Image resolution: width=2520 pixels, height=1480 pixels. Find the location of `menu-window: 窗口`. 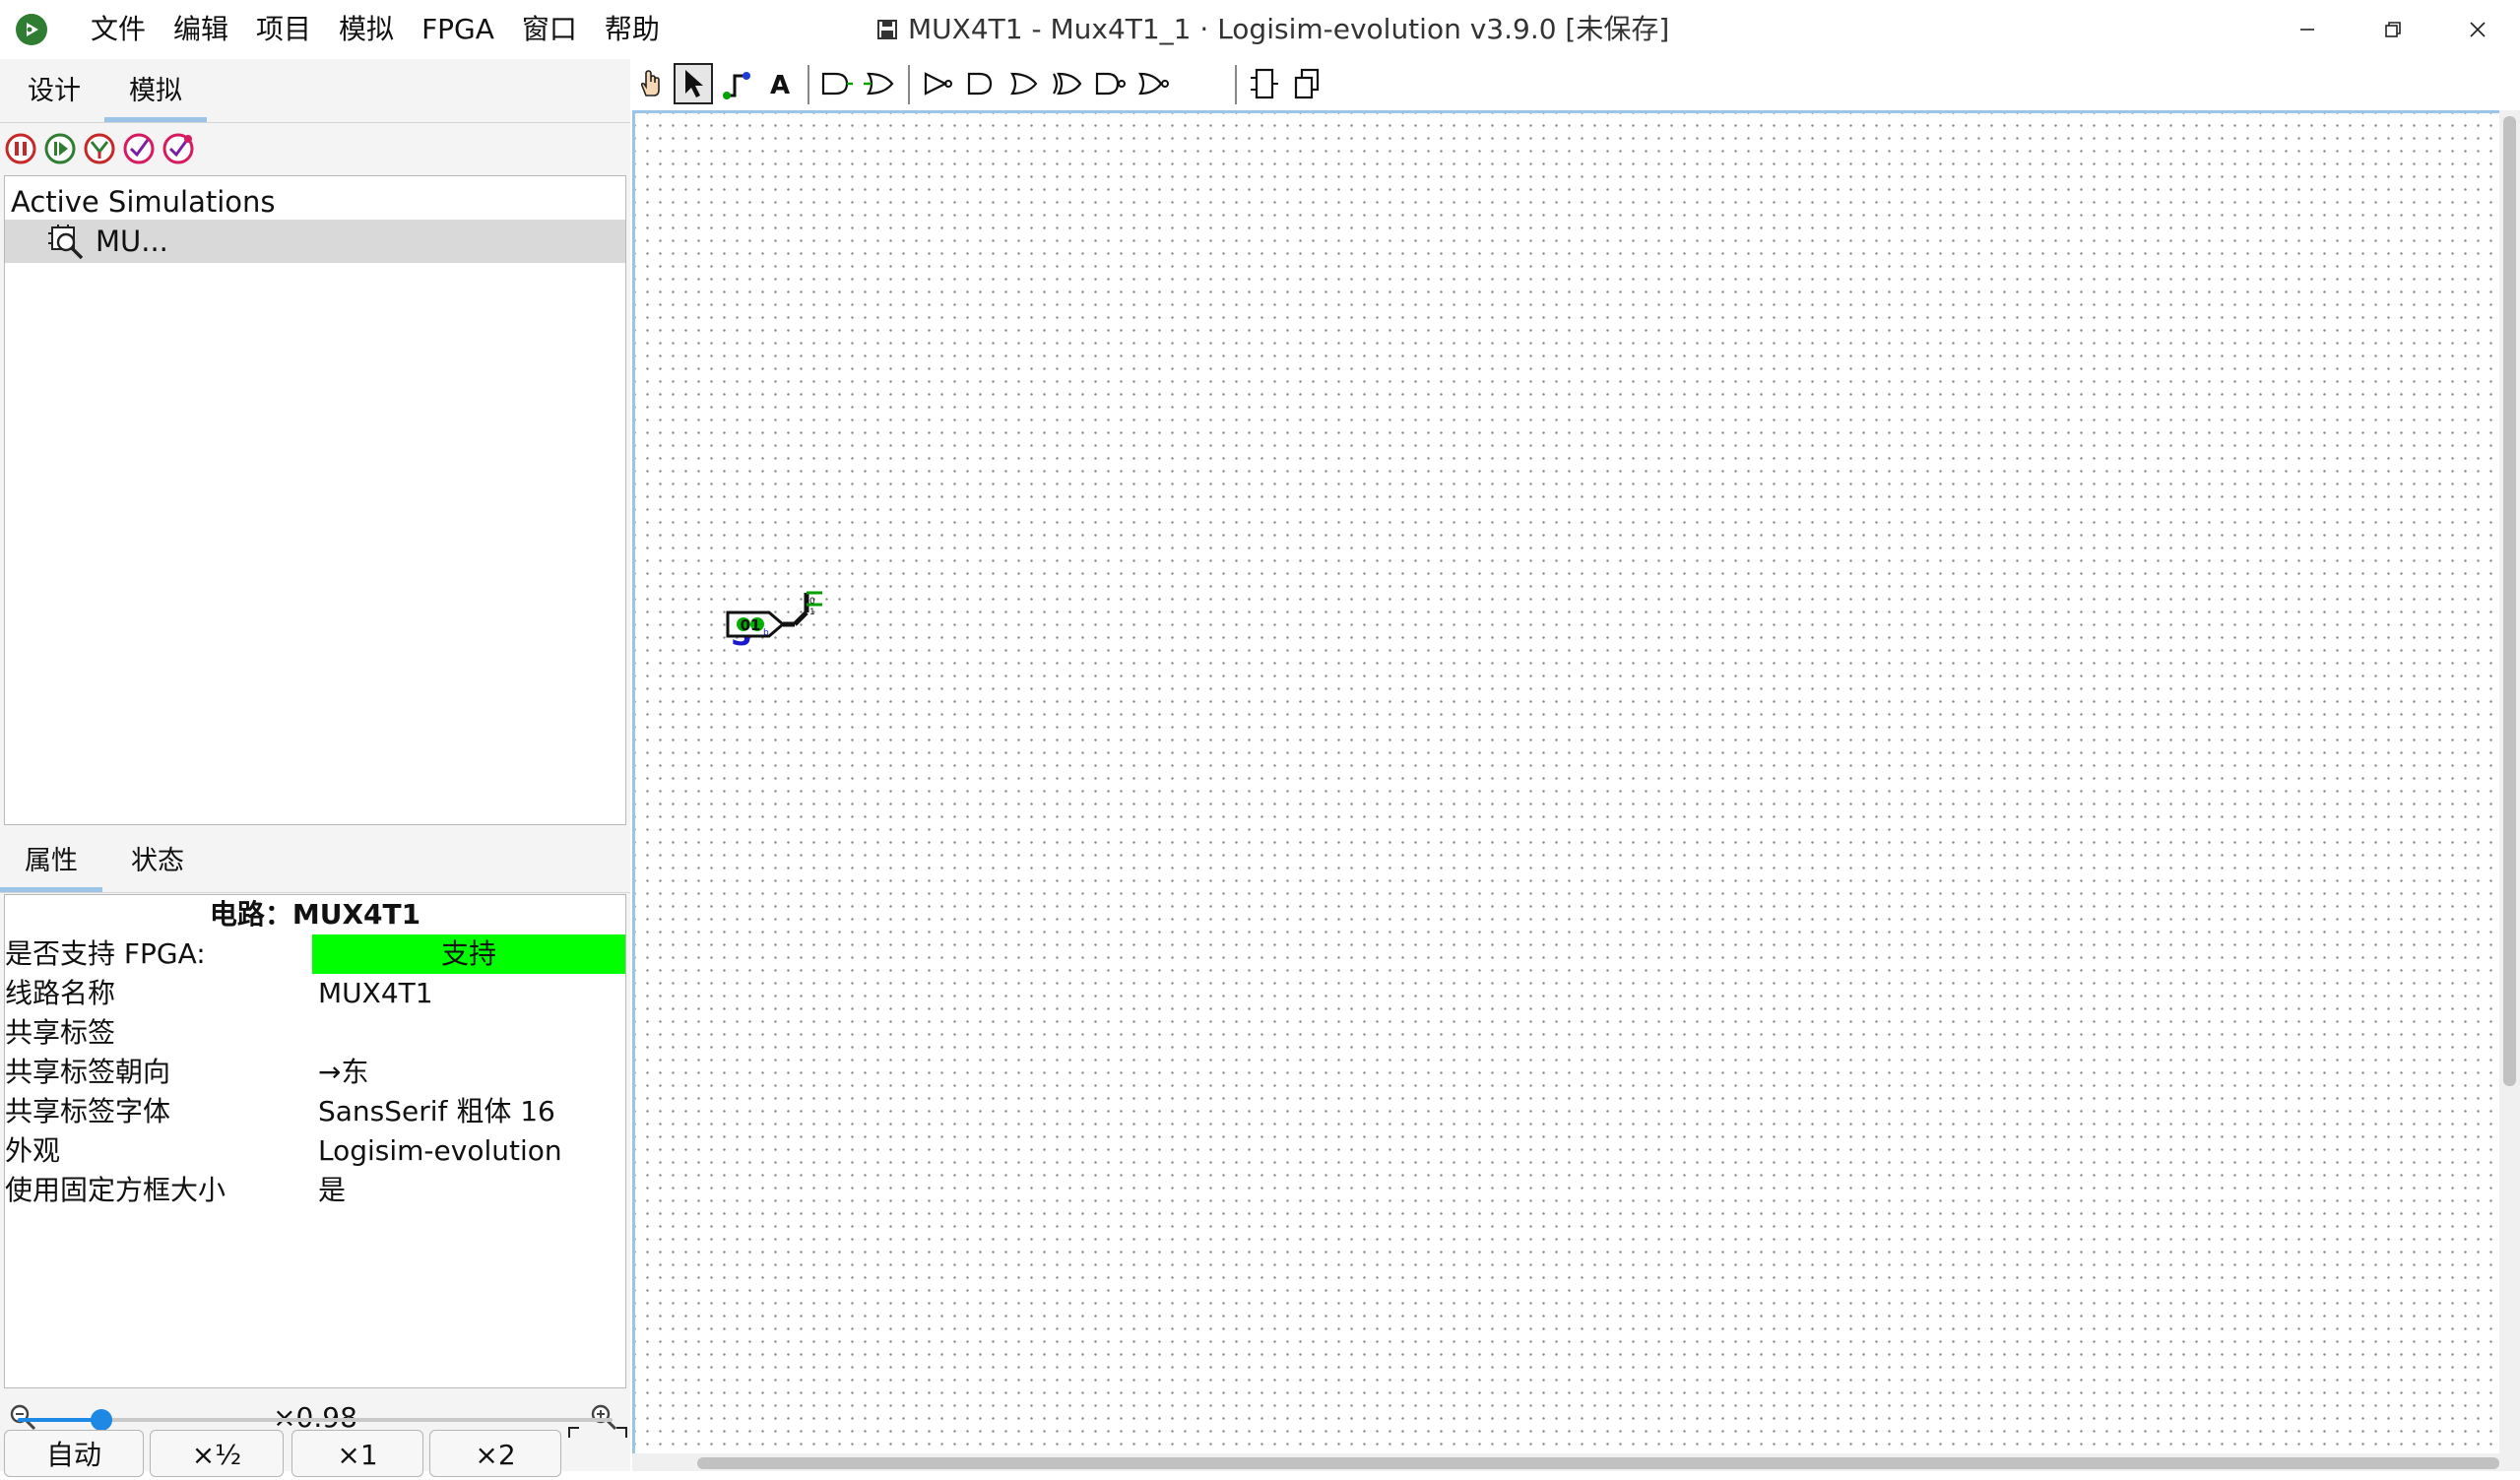

menu-window: 窗口 is located at coordinates (549, 29).